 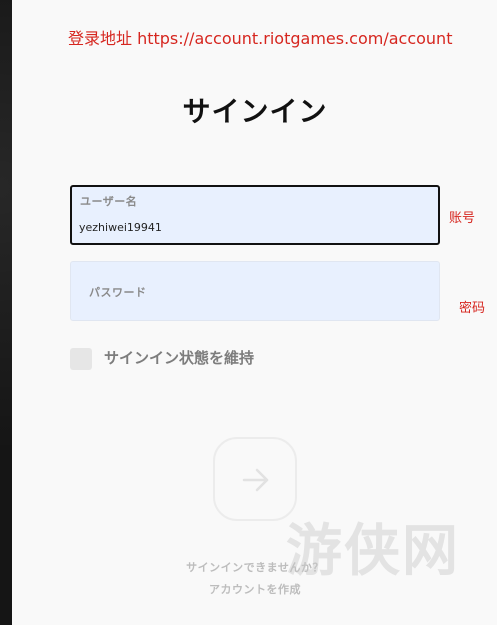 What do you see at coordinates (179, 357) in the screenshot?
I see `remember-label: サインイン状態を維持` at bounding box center [179, 357].